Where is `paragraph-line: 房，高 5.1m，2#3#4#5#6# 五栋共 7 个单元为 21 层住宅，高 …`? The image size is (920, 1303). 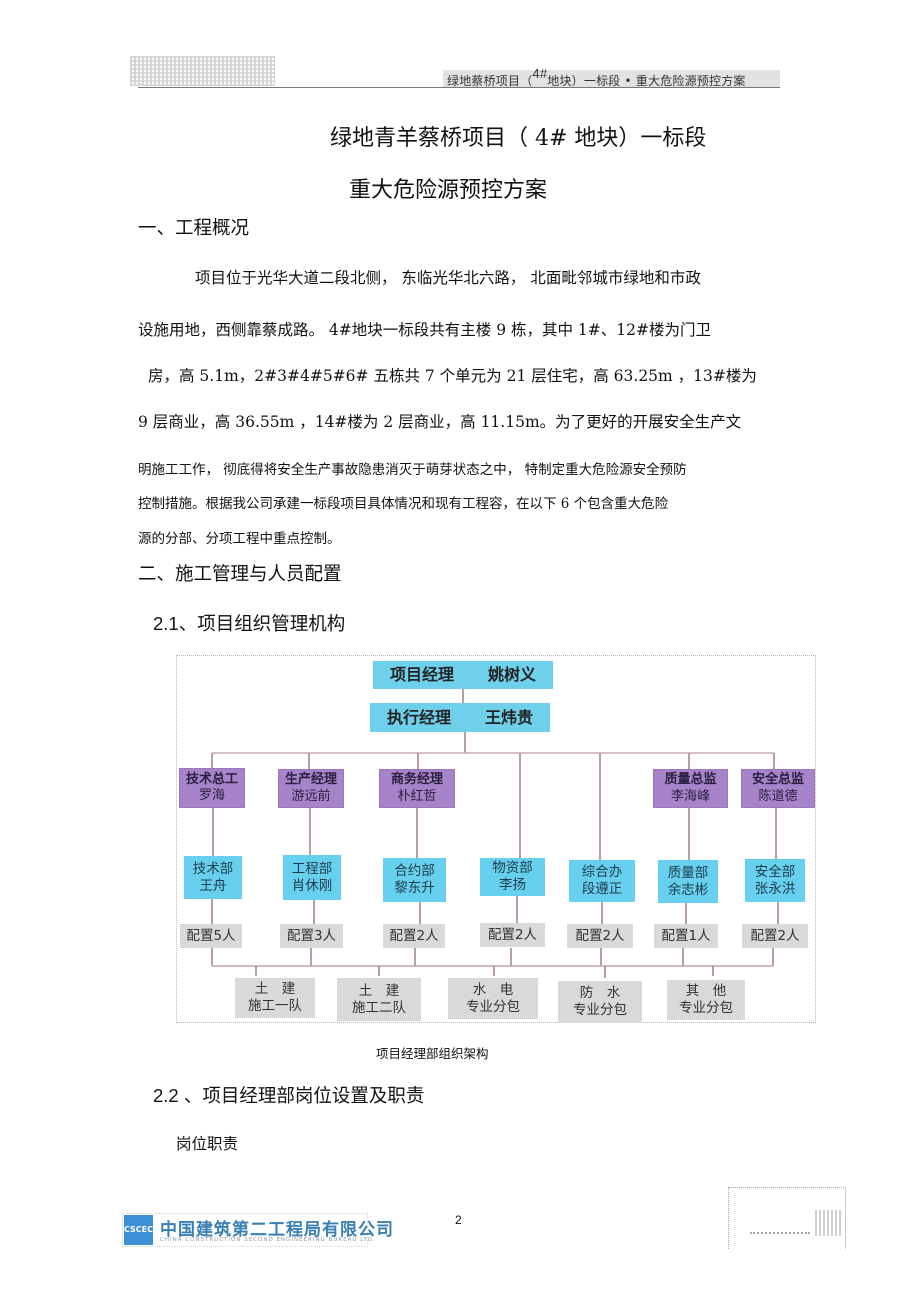 paragraph-line: 房，高 5.1m，2#3#4#5#6# 五栋共 7 个单元为 21 层住宅，高 … is located at coordinates (452, 376).